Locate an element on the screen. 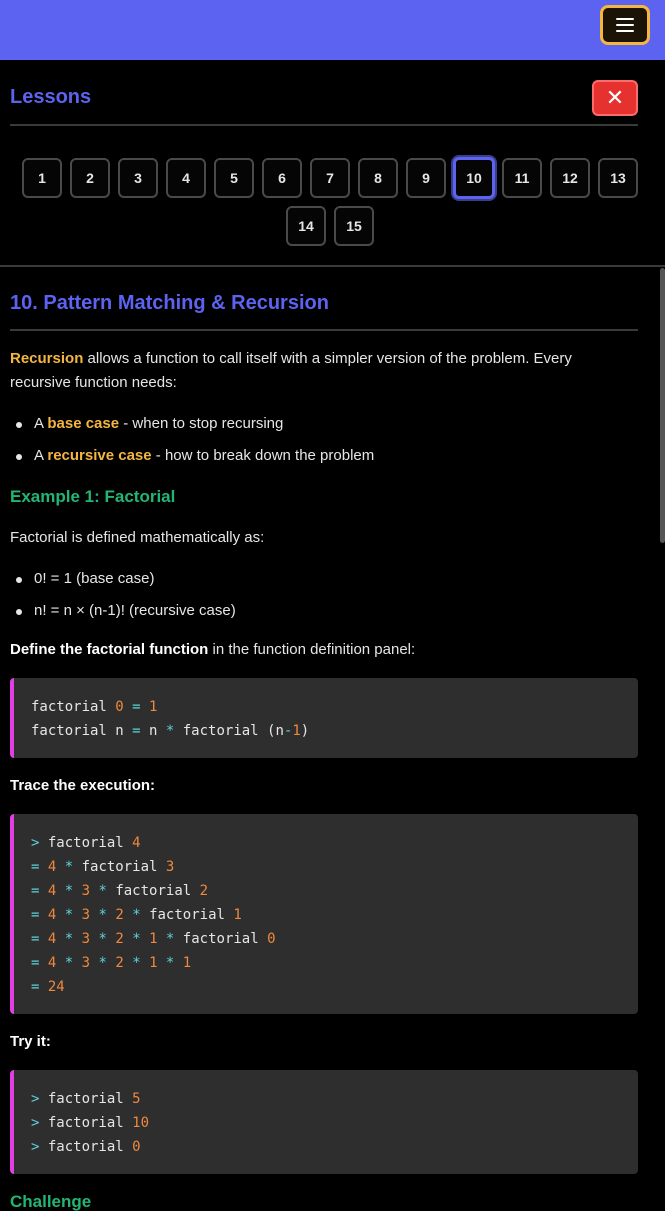 The width and height of the screenshot is (665, 1211). code-line: > factorial 0 is located at coordinates (86, 1147).